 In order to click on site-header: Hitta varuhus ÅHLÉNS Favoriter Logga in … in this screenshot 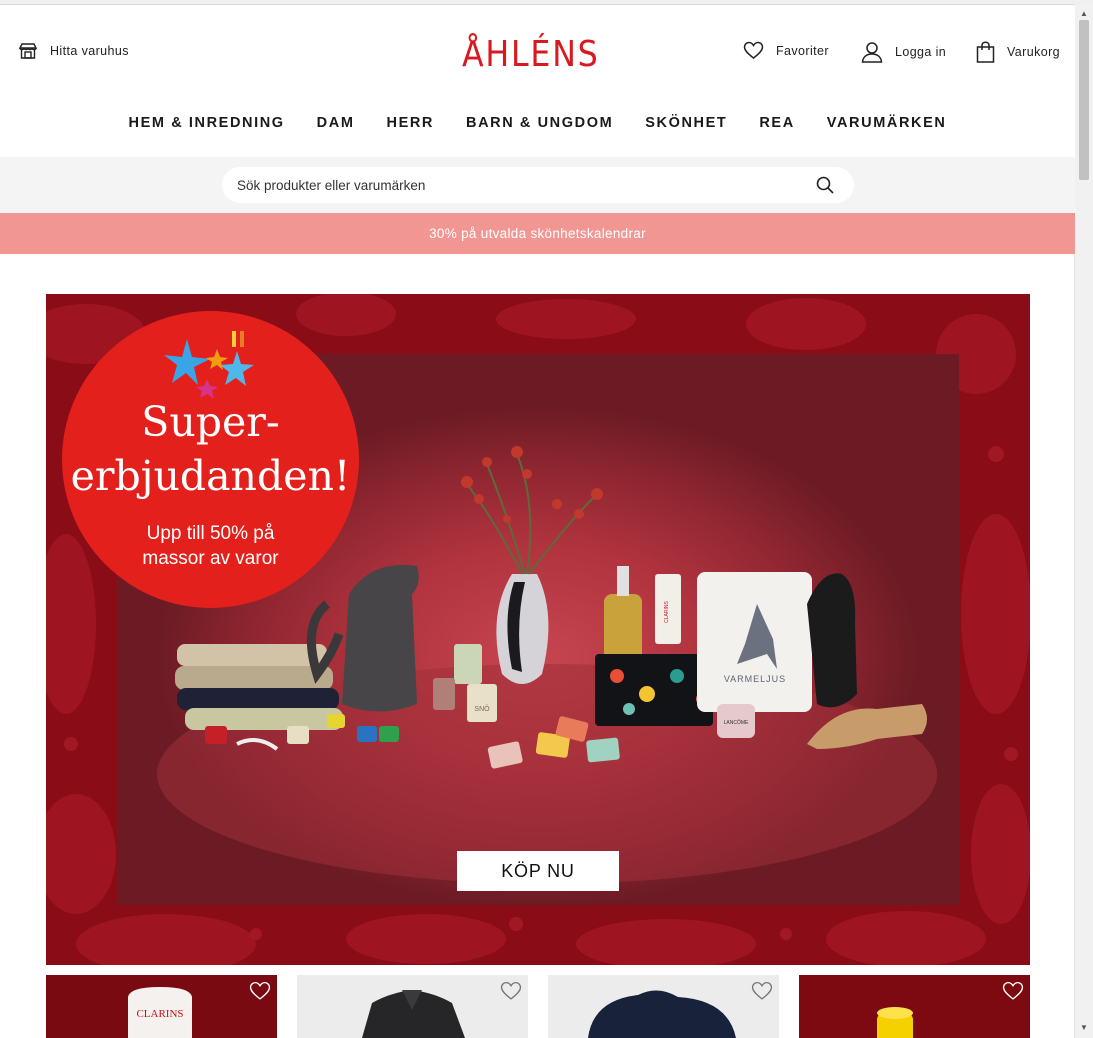, I will do `click(537, 81)`.